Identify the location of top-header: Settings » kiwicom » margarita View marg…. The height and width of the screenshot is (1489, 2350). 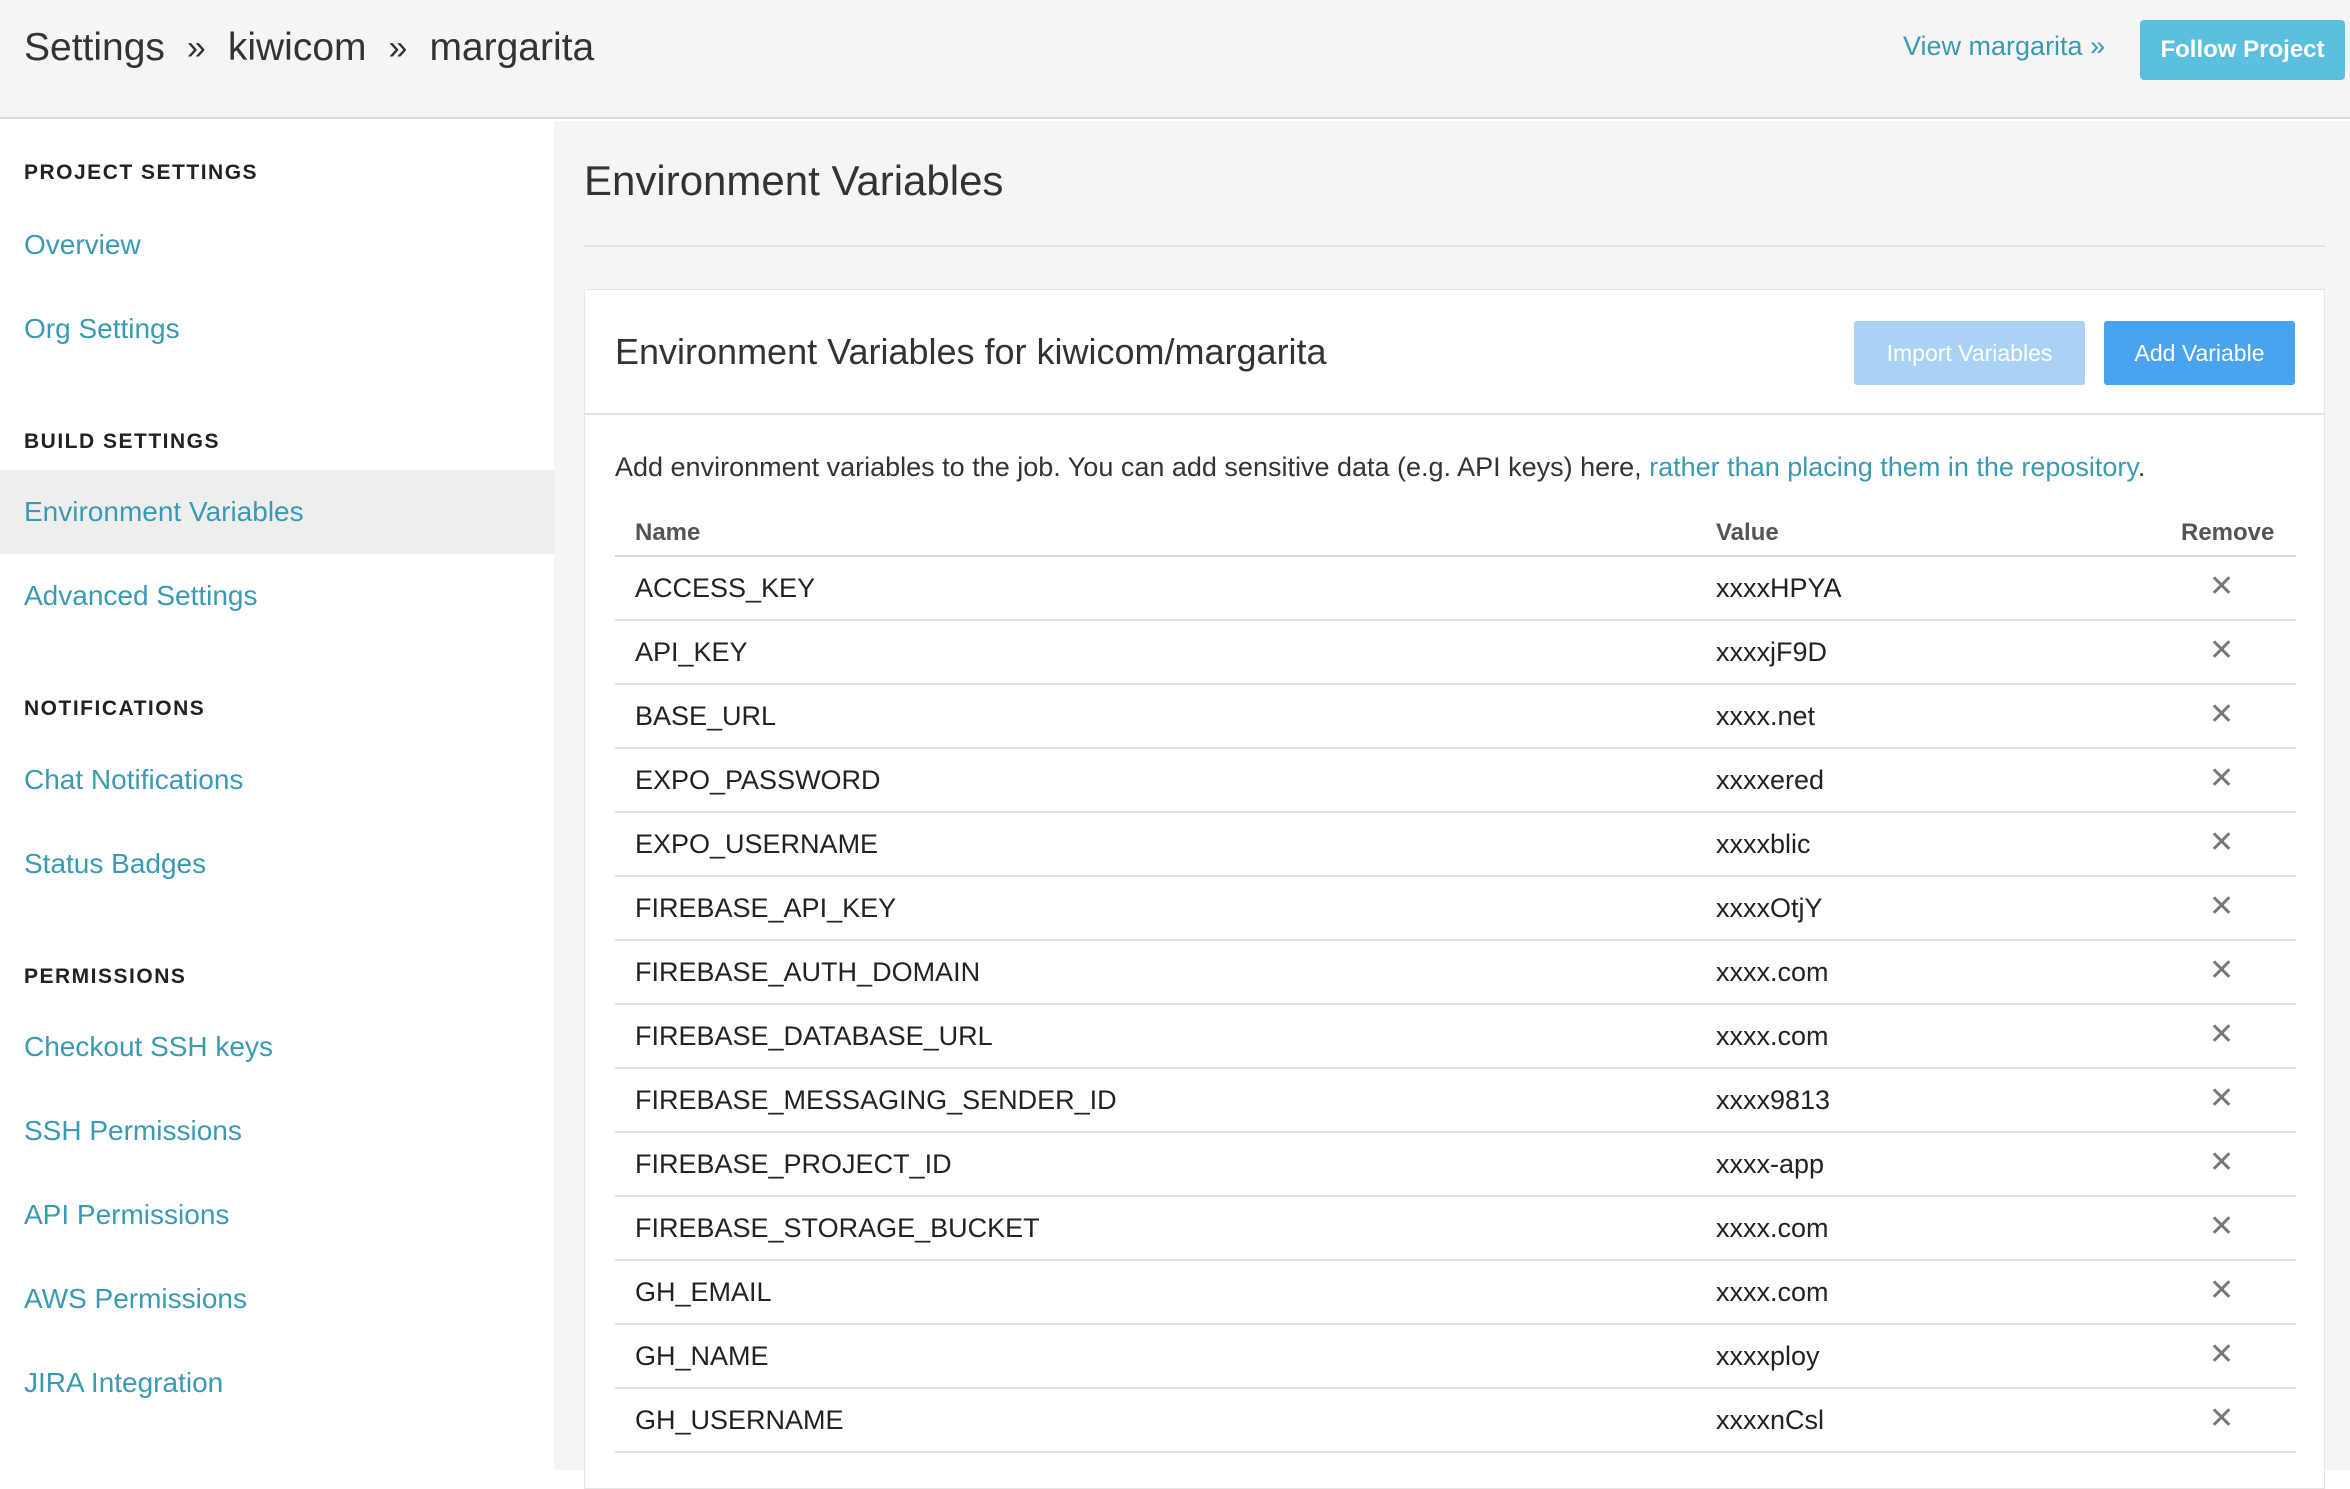
(1175, 59).